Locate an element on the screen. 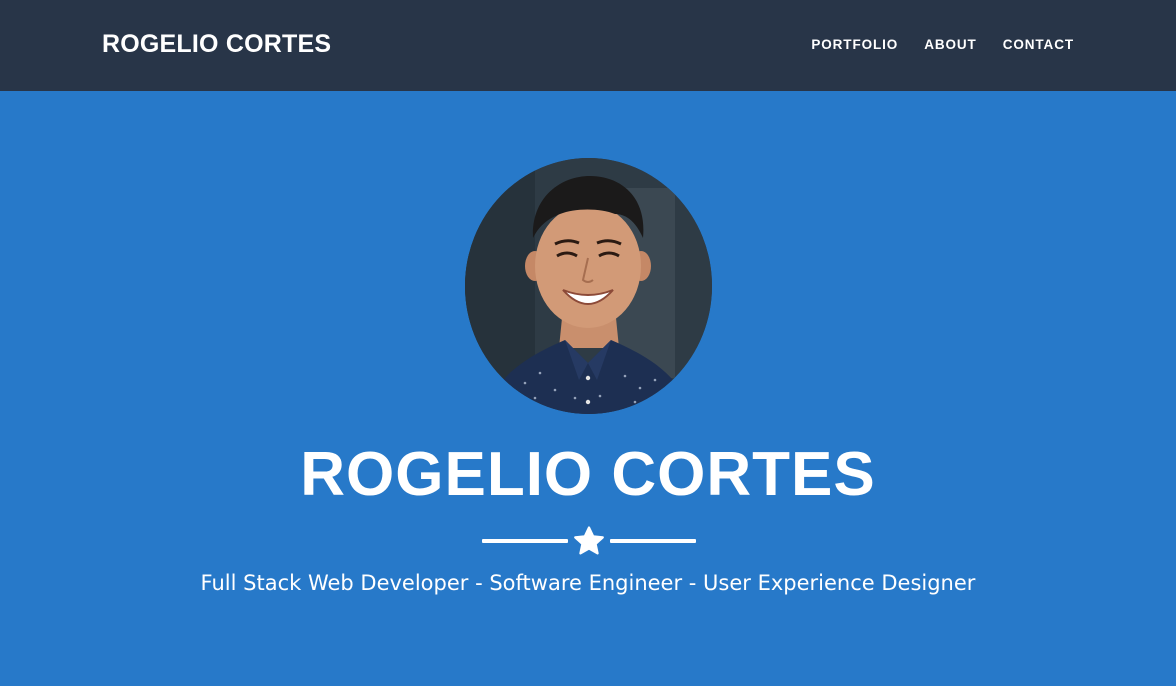 The height and width of the screenshot is (686, 1176). profile-avatar is located at coordinates (588, 286).